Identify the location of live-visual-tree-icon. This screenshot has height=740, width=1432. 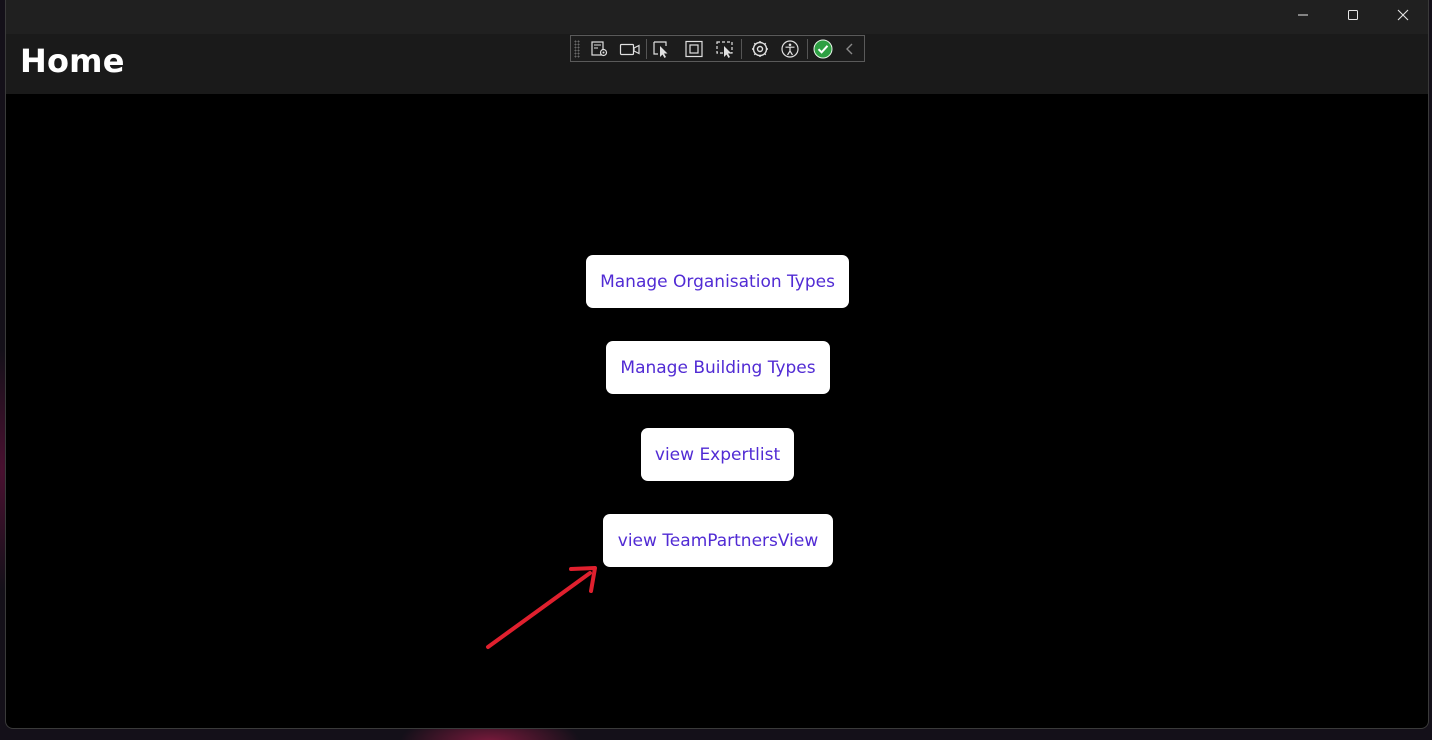
(600, 49).